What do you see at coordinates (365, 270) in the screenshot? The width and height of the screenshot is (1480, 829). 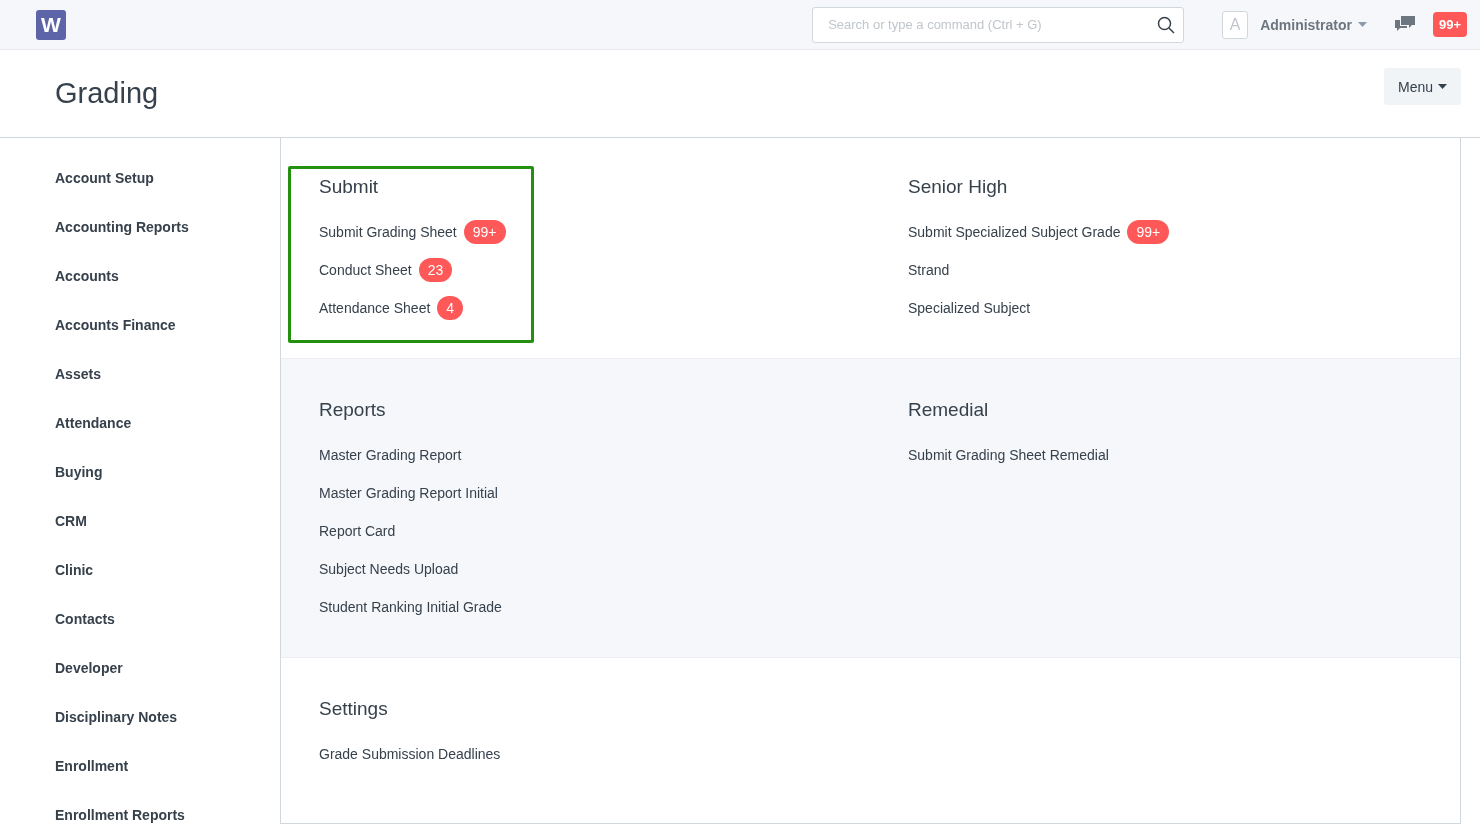 I see `section-link: Conduct Sheet` at bounding box center [365, 270].